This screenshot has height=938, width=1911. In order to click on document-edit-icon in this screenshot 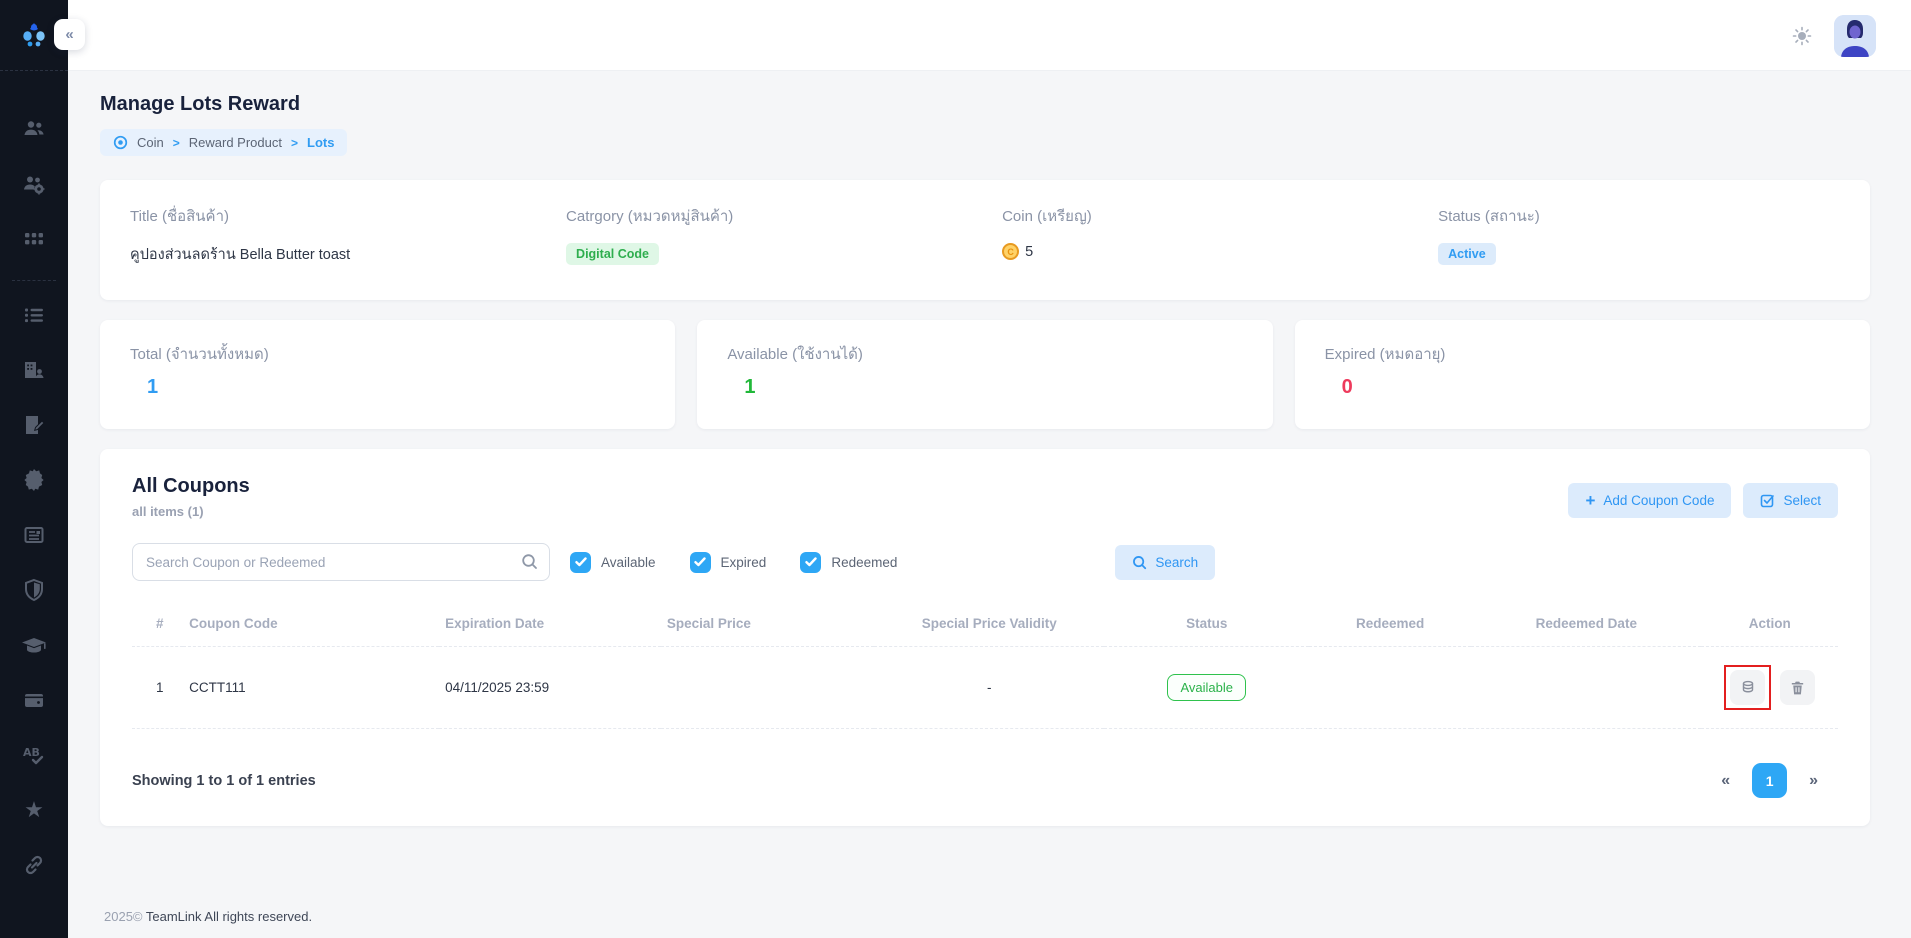, I will do `click(35, 425)`.